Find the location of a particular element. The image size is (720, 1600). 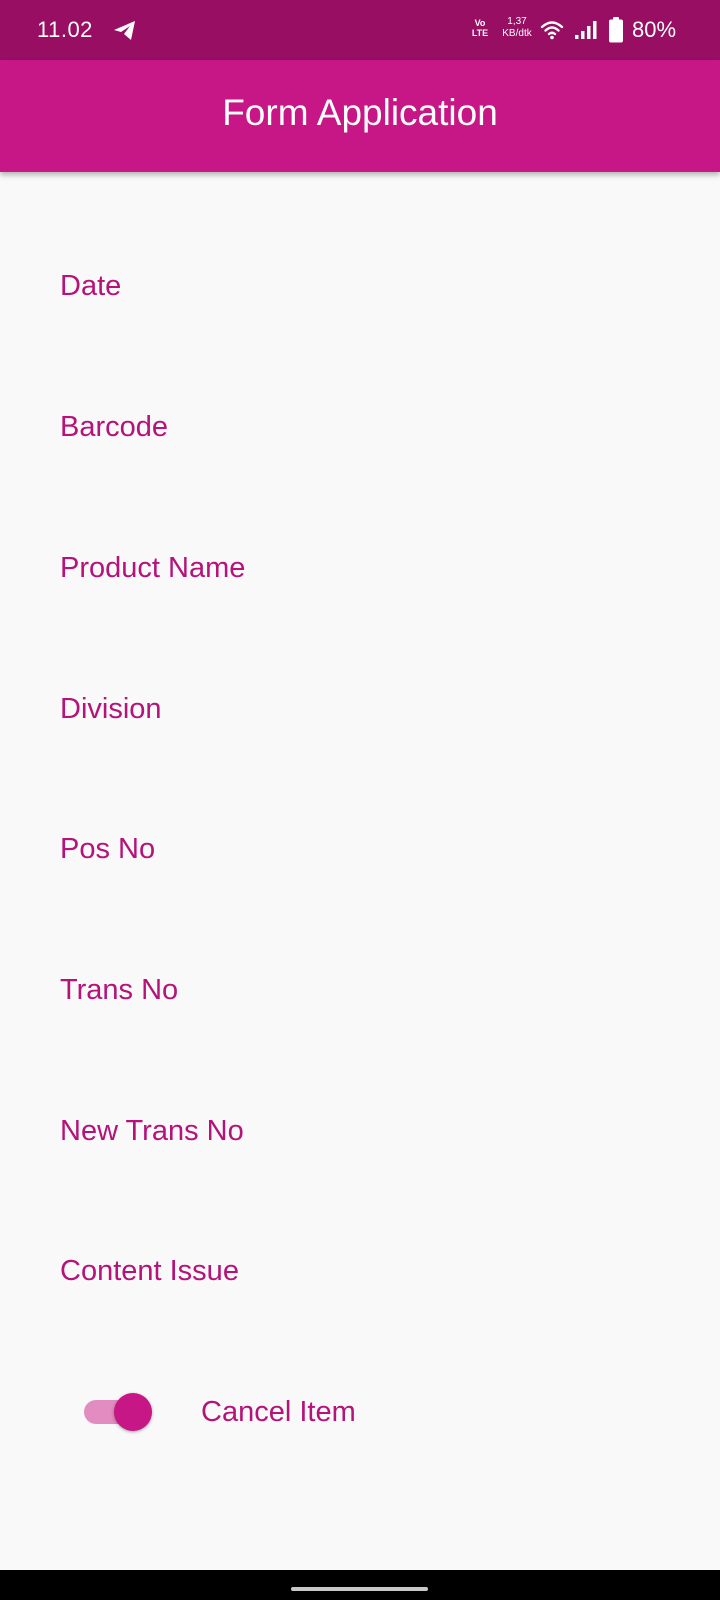

status-time: 11.02 is located at coordinates (65, 29).